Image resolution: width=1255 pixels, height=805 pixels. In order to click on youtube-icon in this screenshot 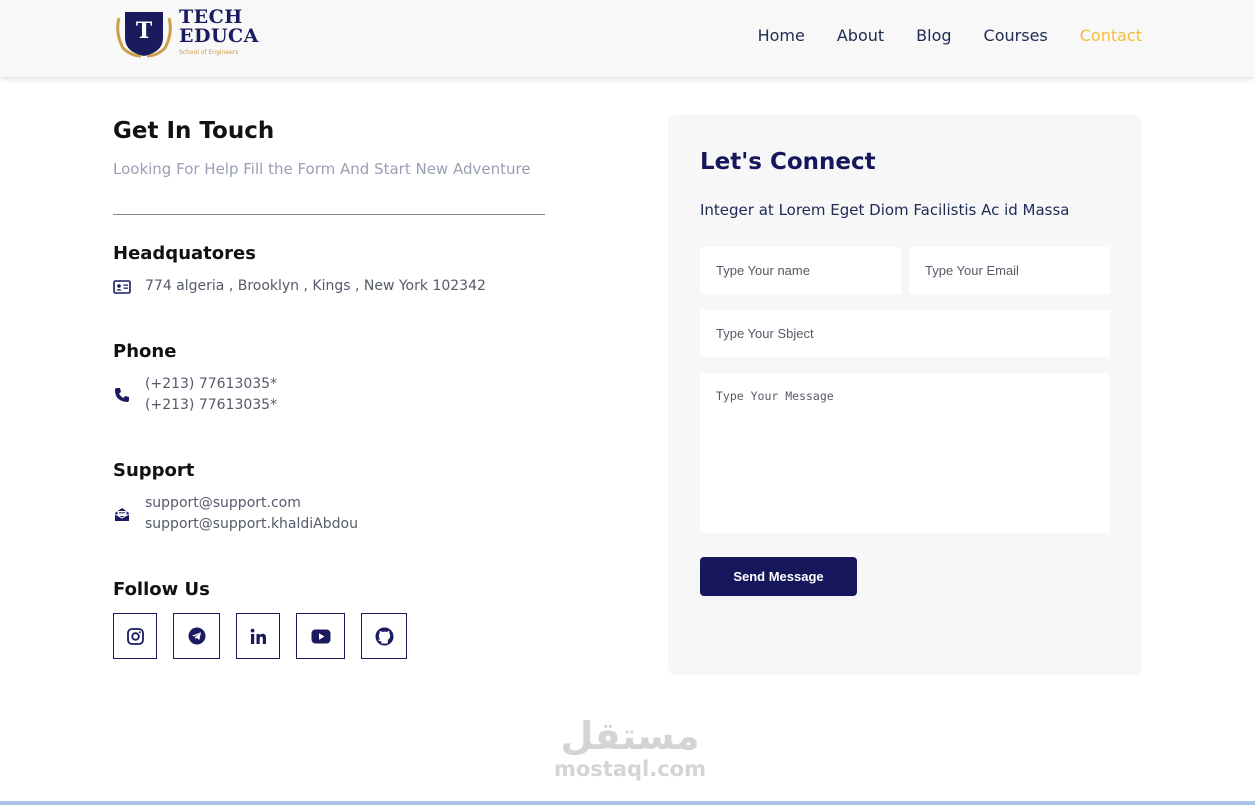, I will do `click(320, 636)`.